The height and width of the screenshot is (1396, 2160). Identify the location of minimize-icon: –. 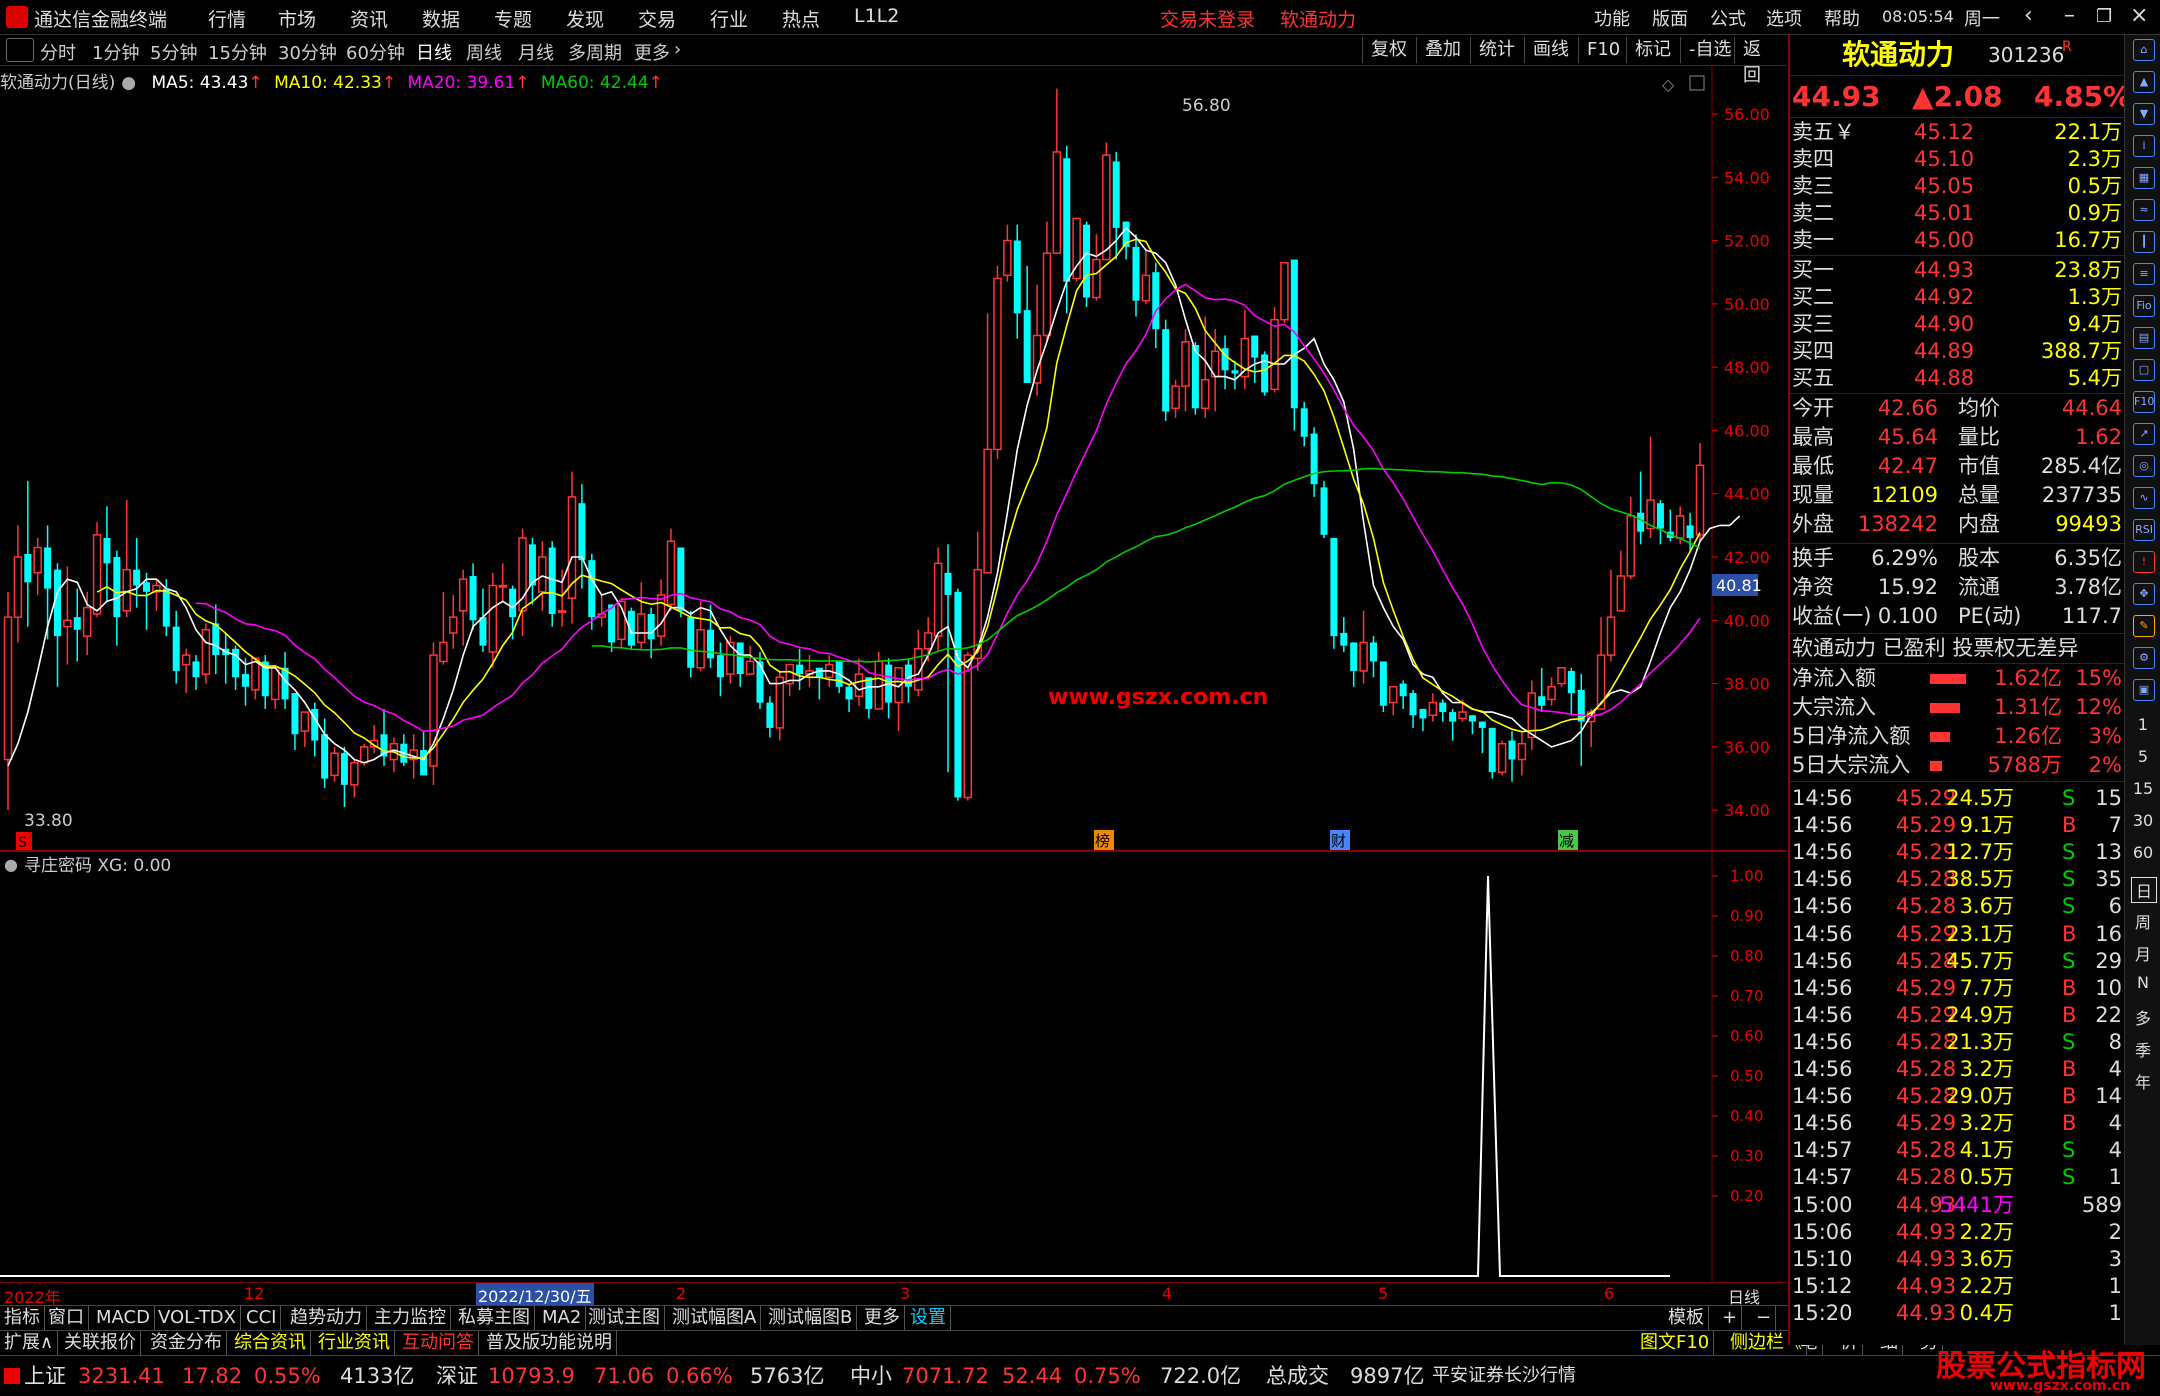
(2069, 15).